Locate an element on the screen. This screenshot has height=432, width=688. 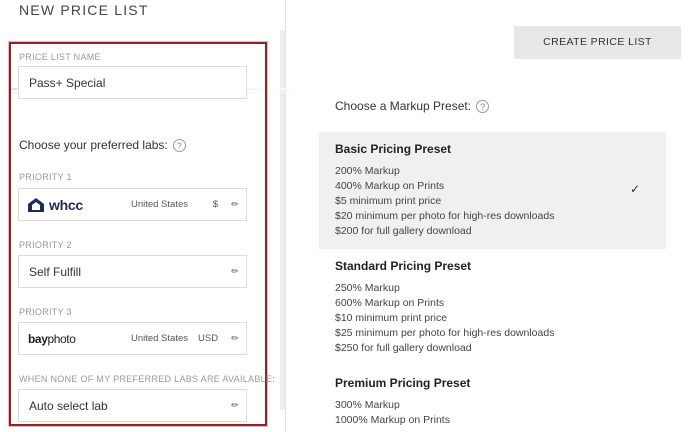
price-list-name-input: Pass+ Special is located at coordinates (132, 82).